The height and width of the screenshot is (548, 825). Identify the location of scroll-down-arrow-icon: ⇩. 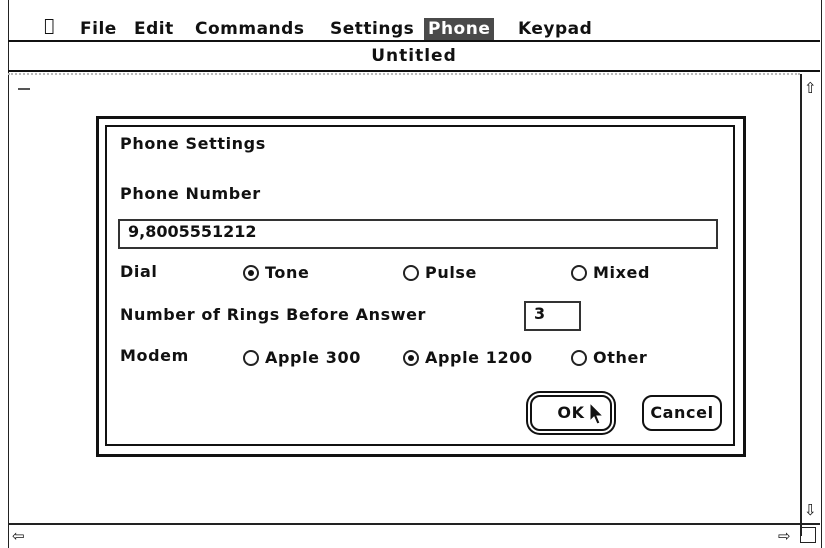
(810, 510).